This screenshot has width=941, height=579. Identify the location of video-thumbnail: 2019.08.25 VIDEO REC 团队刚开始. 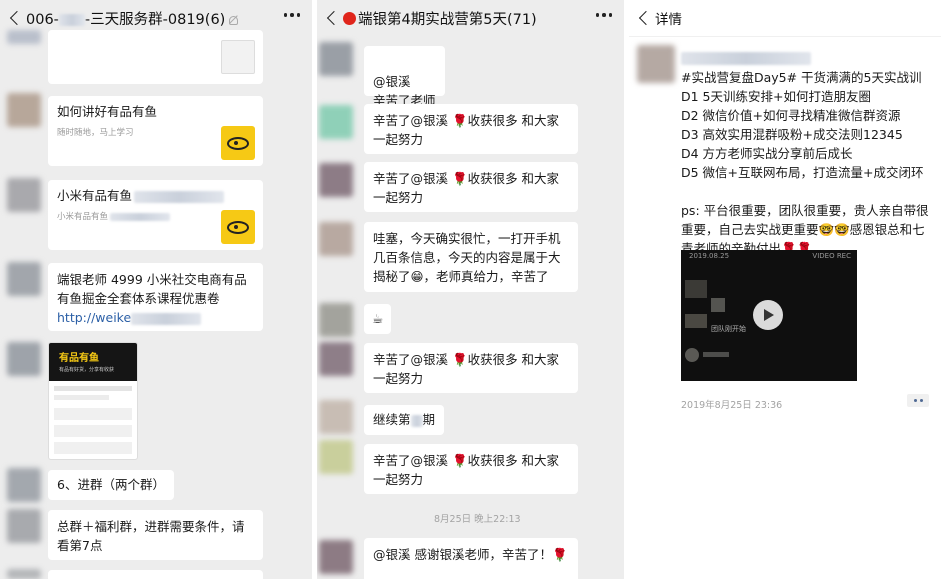
(769, 315).